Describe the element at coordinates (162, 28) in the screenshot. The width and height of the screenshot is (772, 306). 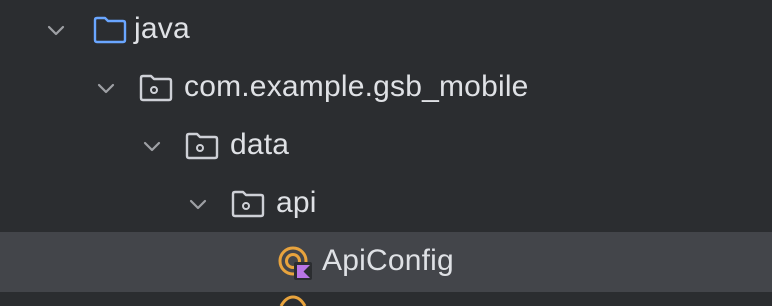
I see `tree-row-label: java` at that location.